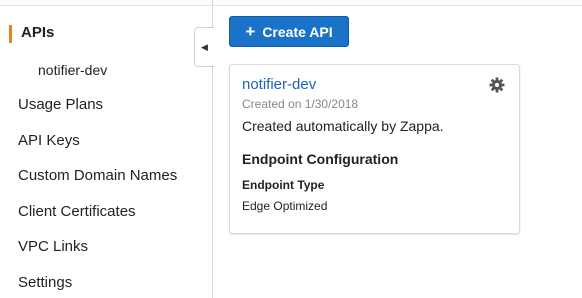  I want to click on sidebar-item-apis: APIs, so click(37, 32).